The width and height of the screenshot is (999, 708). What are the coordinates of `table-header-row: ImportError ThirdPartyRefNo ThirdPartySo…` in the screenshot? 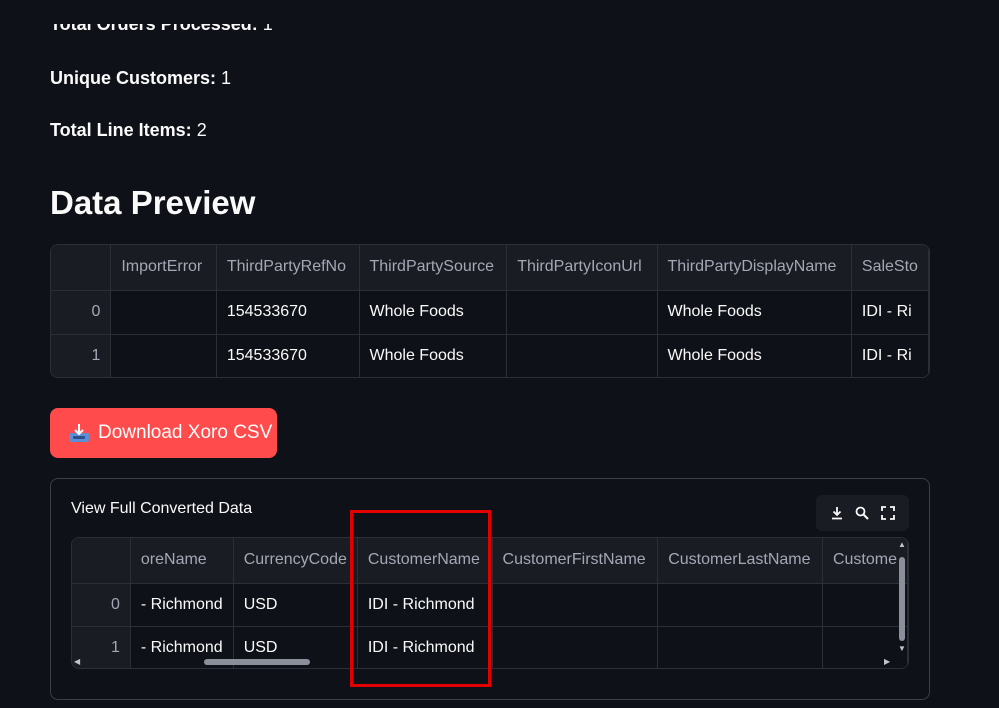 It's located at (490, 268).